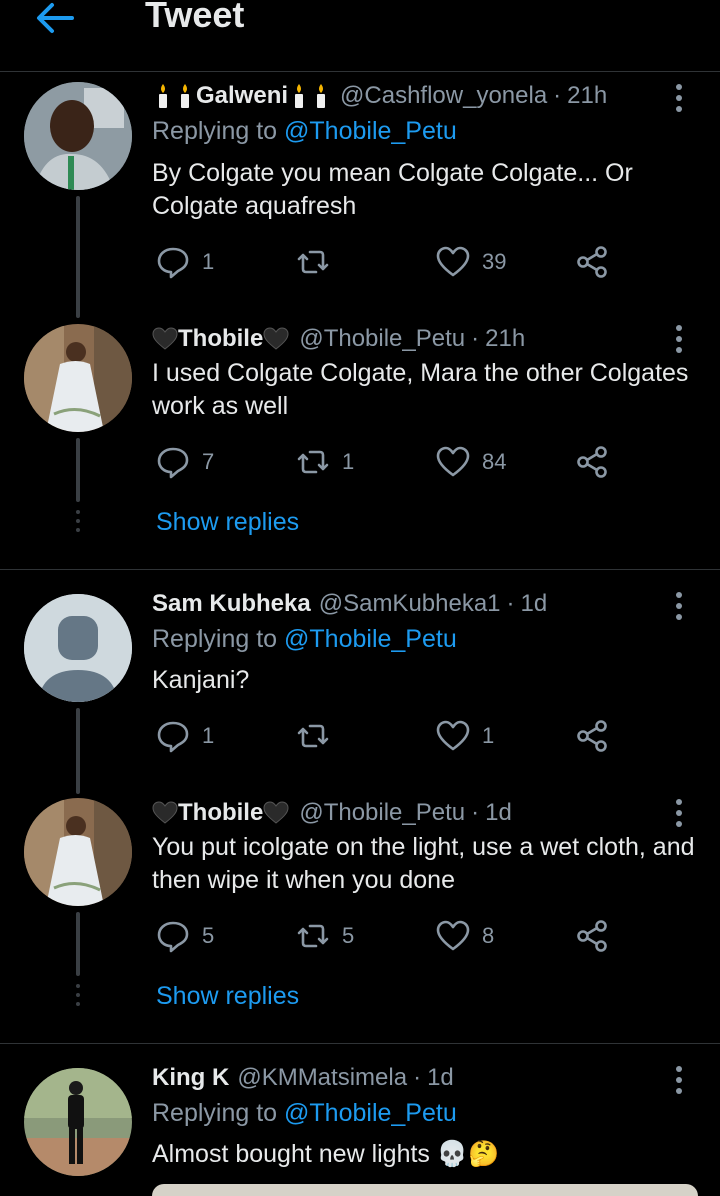 The width and height of the screenshot is (720, 1196). I want to click on reply-count: 7, so click(208, 461).